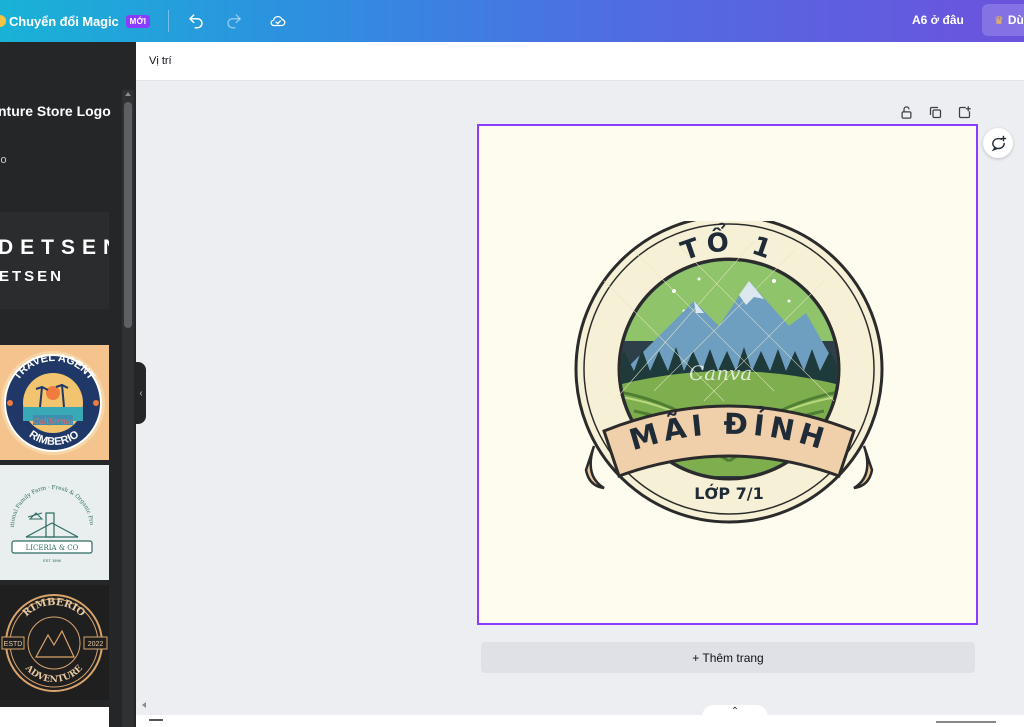  What do you see at coordinates (32, 276) in the screenshot?
I see `template-text-line2: ETSEN` at bounding box center [32, 276].